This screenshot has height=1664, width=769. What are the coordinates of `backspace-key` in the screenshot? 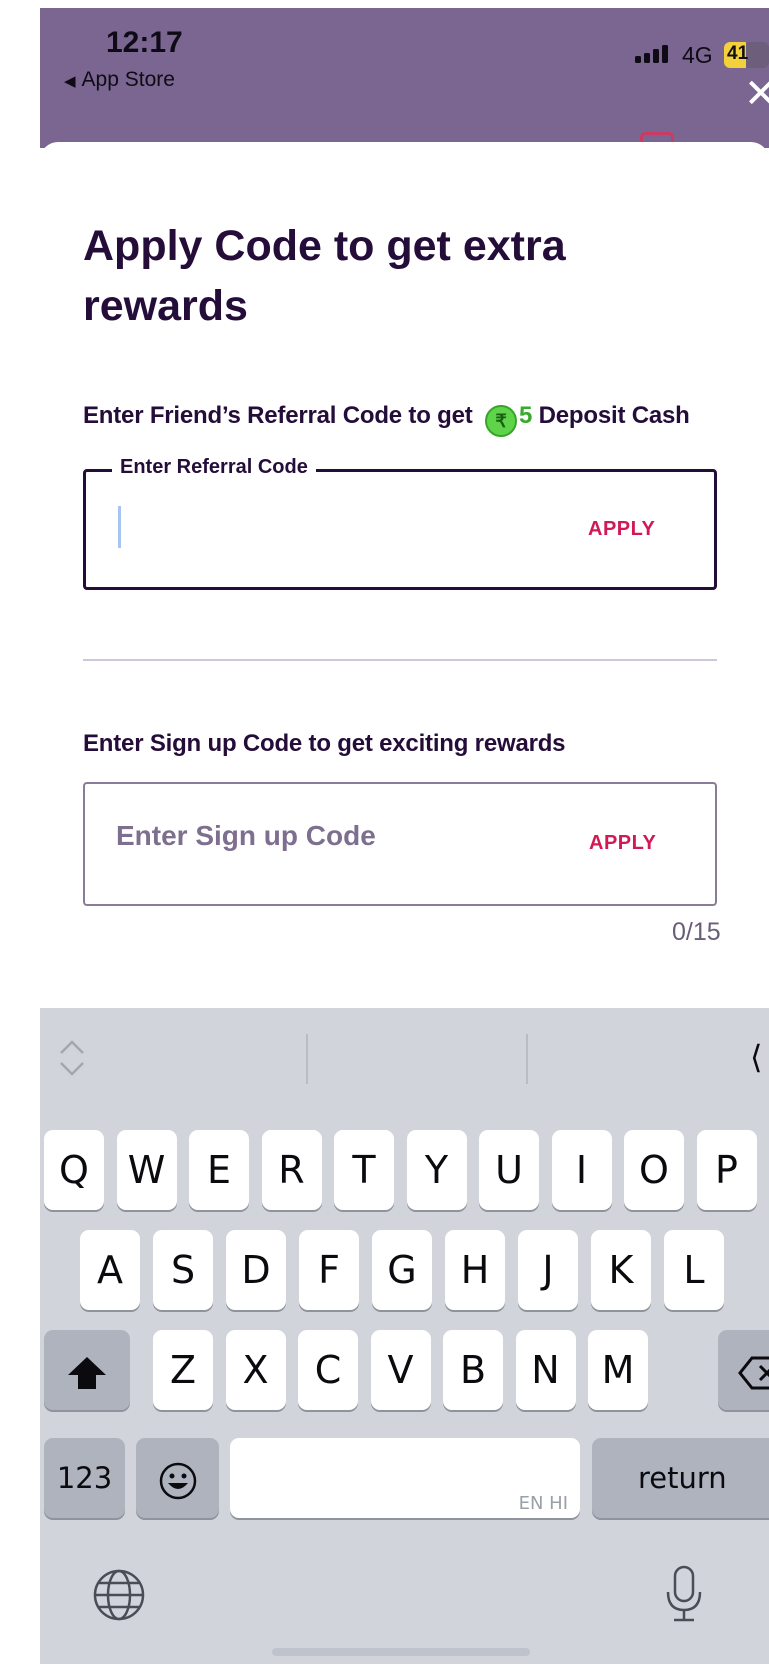 It's located at (743, 1370).